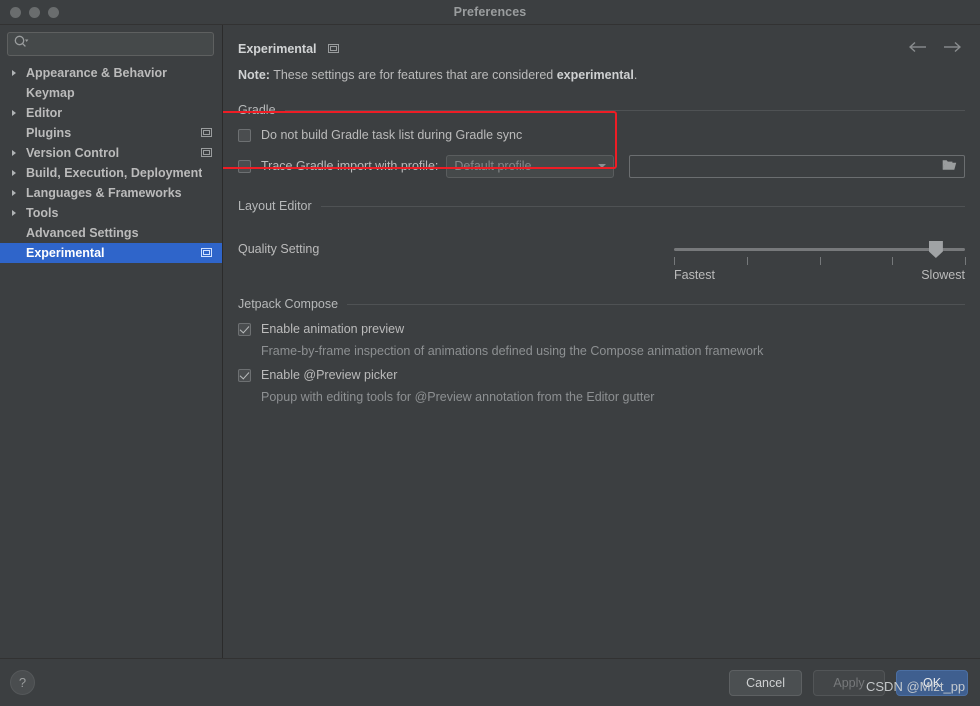  Describe the element at coordinates (104, 193) in the screenshot. I see `sidebar-item-label: Languages & Frameworks` at that location.